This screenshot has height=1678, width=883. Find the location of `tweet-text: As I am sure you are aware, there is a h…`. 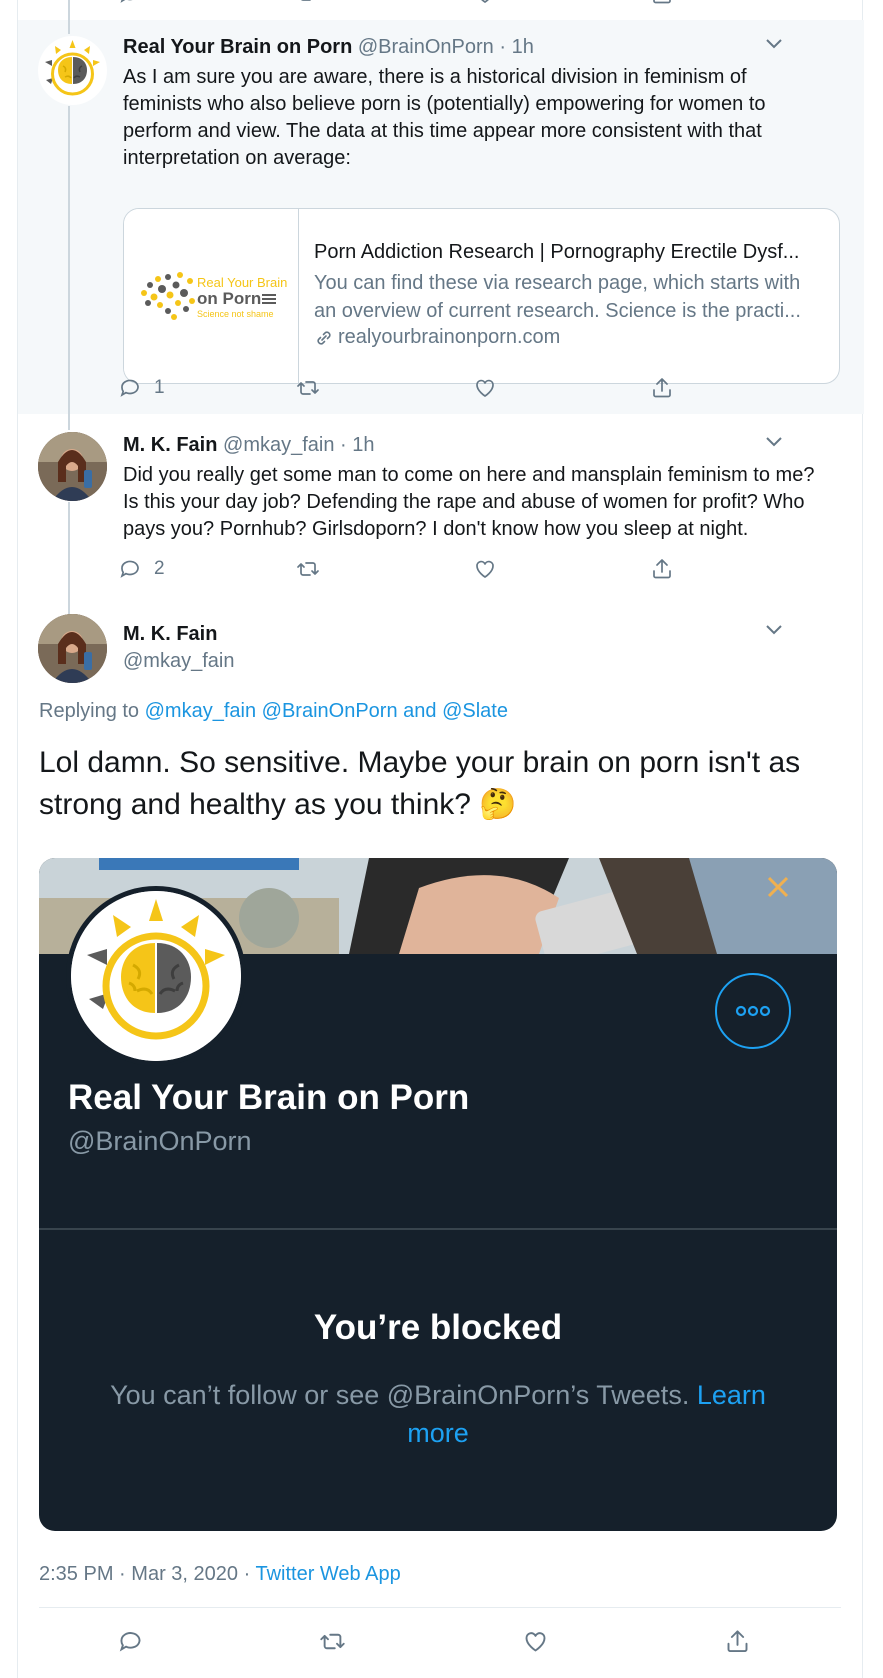

tweet-text: As I am sure you are aware, there is a h… is located at coordinates (444, 117).